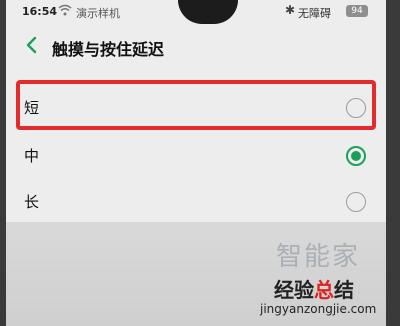  What do you see at coordinates (196, 47) in the screenshot?
I see `top-app-bar: 触摸与按住延迟` at bounding box center [196, 47].